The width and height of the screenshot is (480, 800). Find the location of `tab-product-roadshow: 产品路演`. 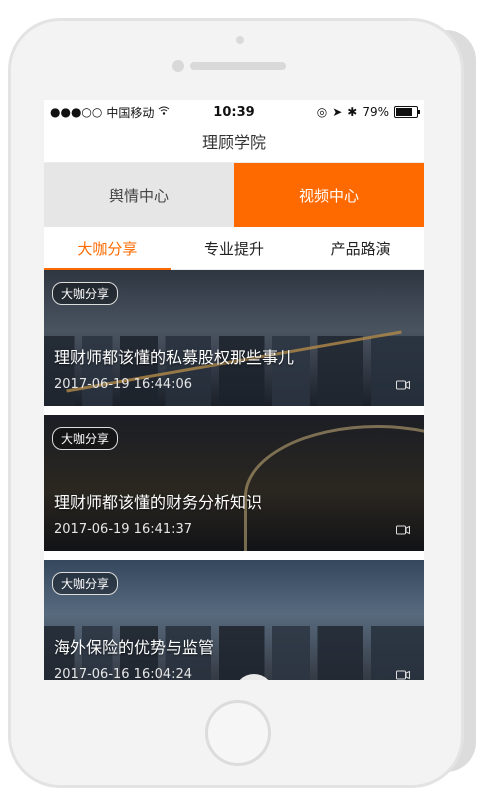

tab-product-roadshow: 产品路演 is located at coordinates (360, 248).